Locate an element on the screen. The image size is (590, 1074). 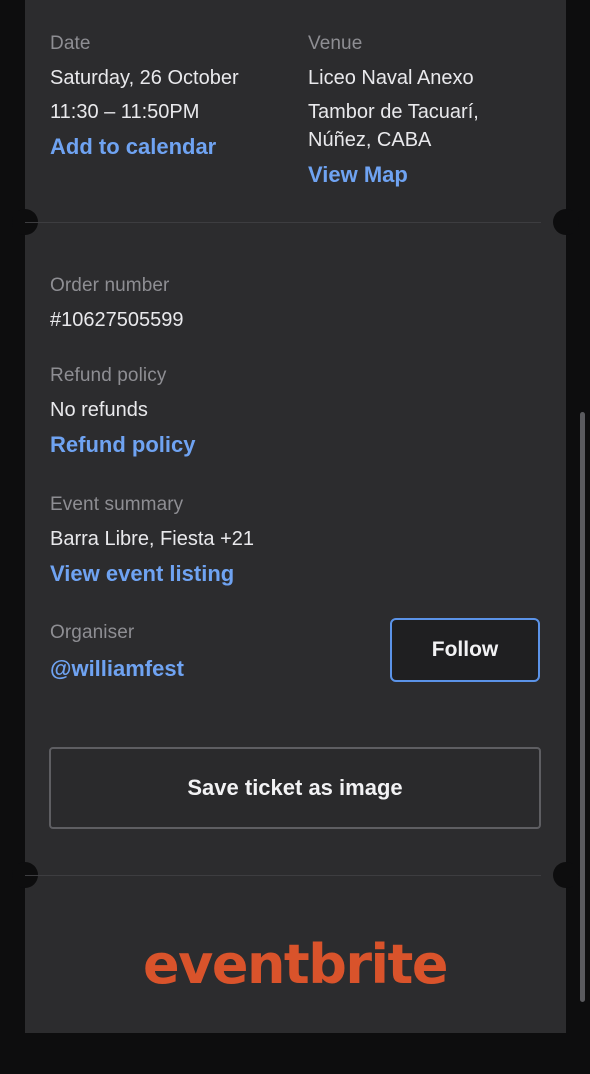
view-map-link: View Map is located at coordinates (358, 175).